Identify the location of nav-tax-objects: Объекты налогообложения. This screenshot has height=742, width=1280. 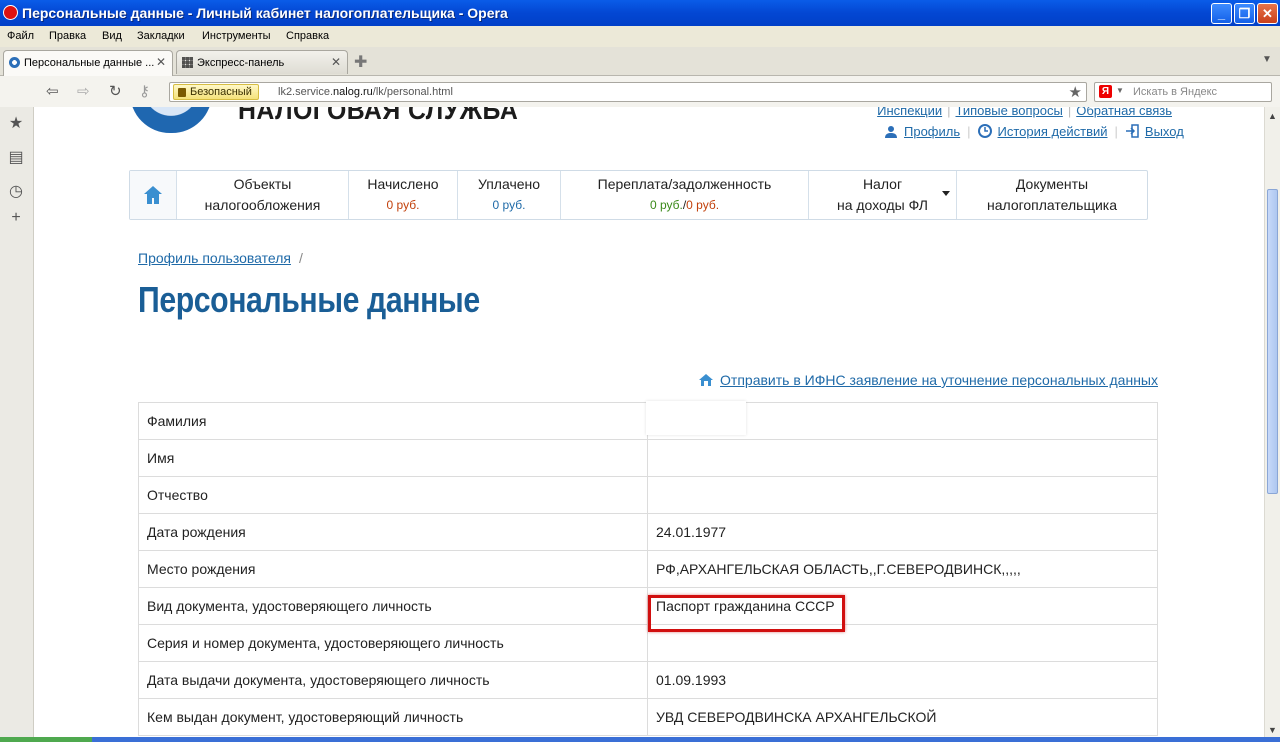
(263, 195).